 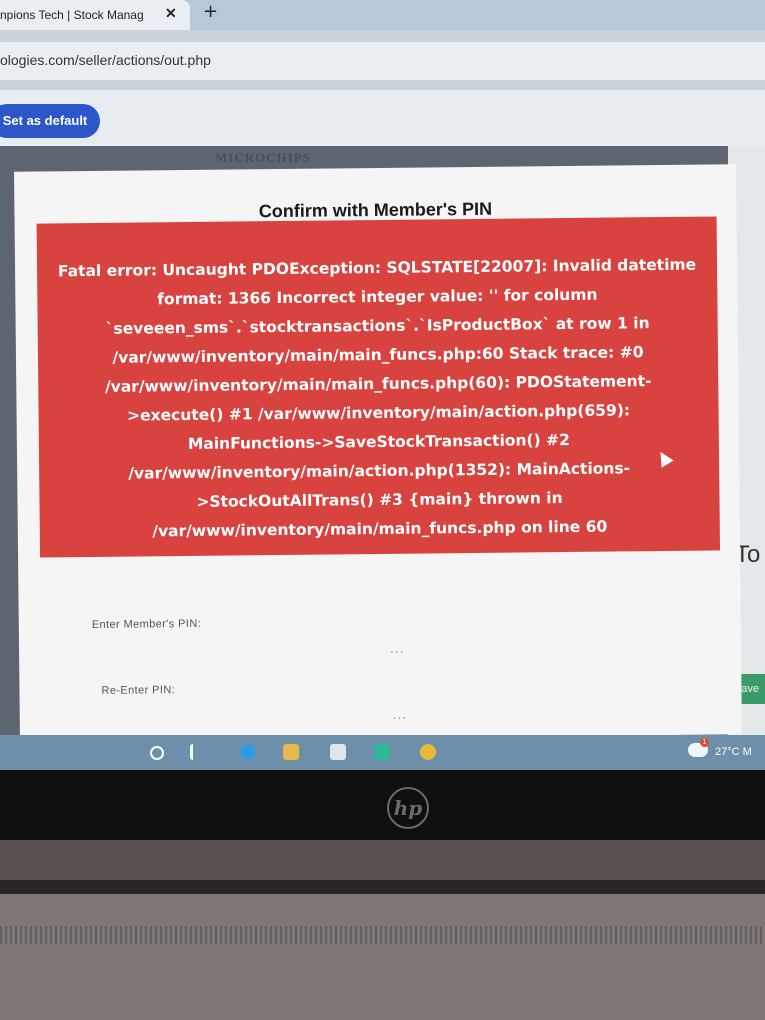 I want to click on chrome-icon, so click(x=428, y=752).